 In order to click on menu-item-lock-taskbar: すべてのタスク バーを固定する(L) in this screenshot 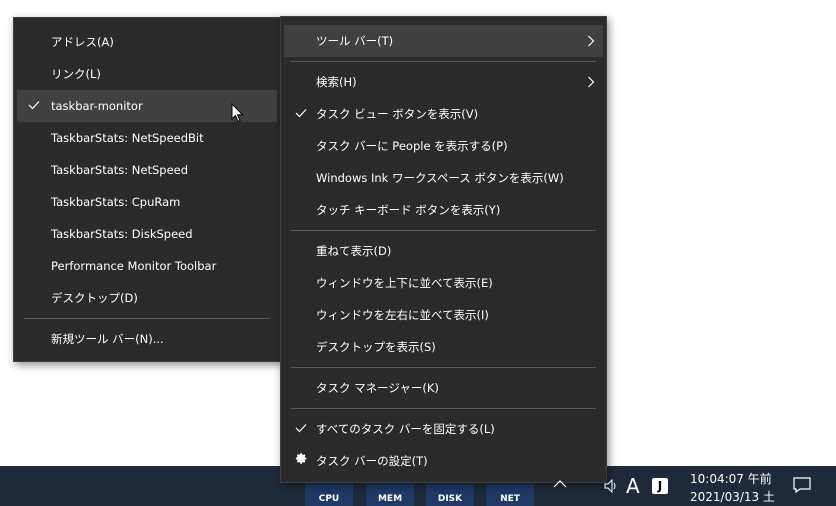, I will do `click(443, 429)`.